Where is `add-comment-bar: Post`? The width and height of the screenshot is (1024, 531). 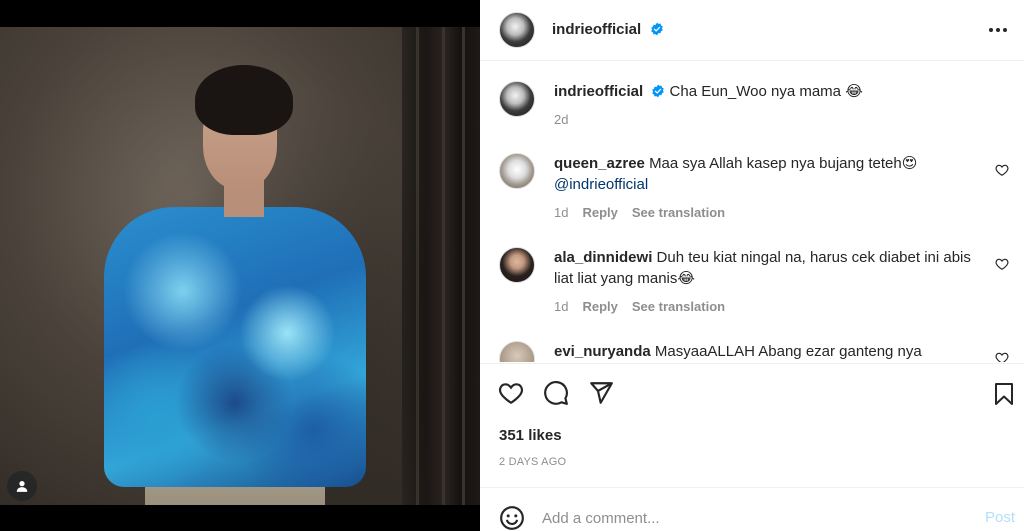
add-comment-bar: Post is located at coordinates (752, 509).